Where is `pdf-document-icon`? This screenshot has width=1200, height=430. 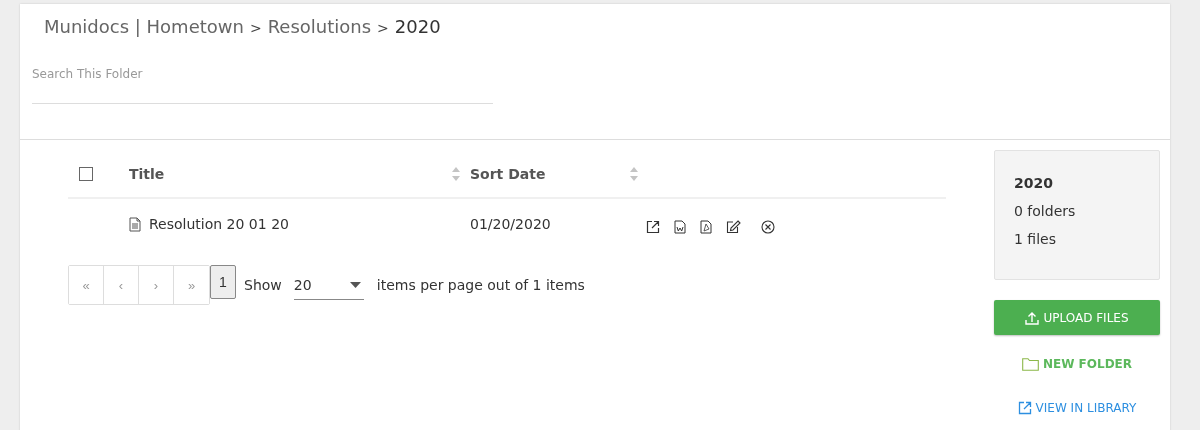 pdf-document-icon is located at coordinates (706, 227).